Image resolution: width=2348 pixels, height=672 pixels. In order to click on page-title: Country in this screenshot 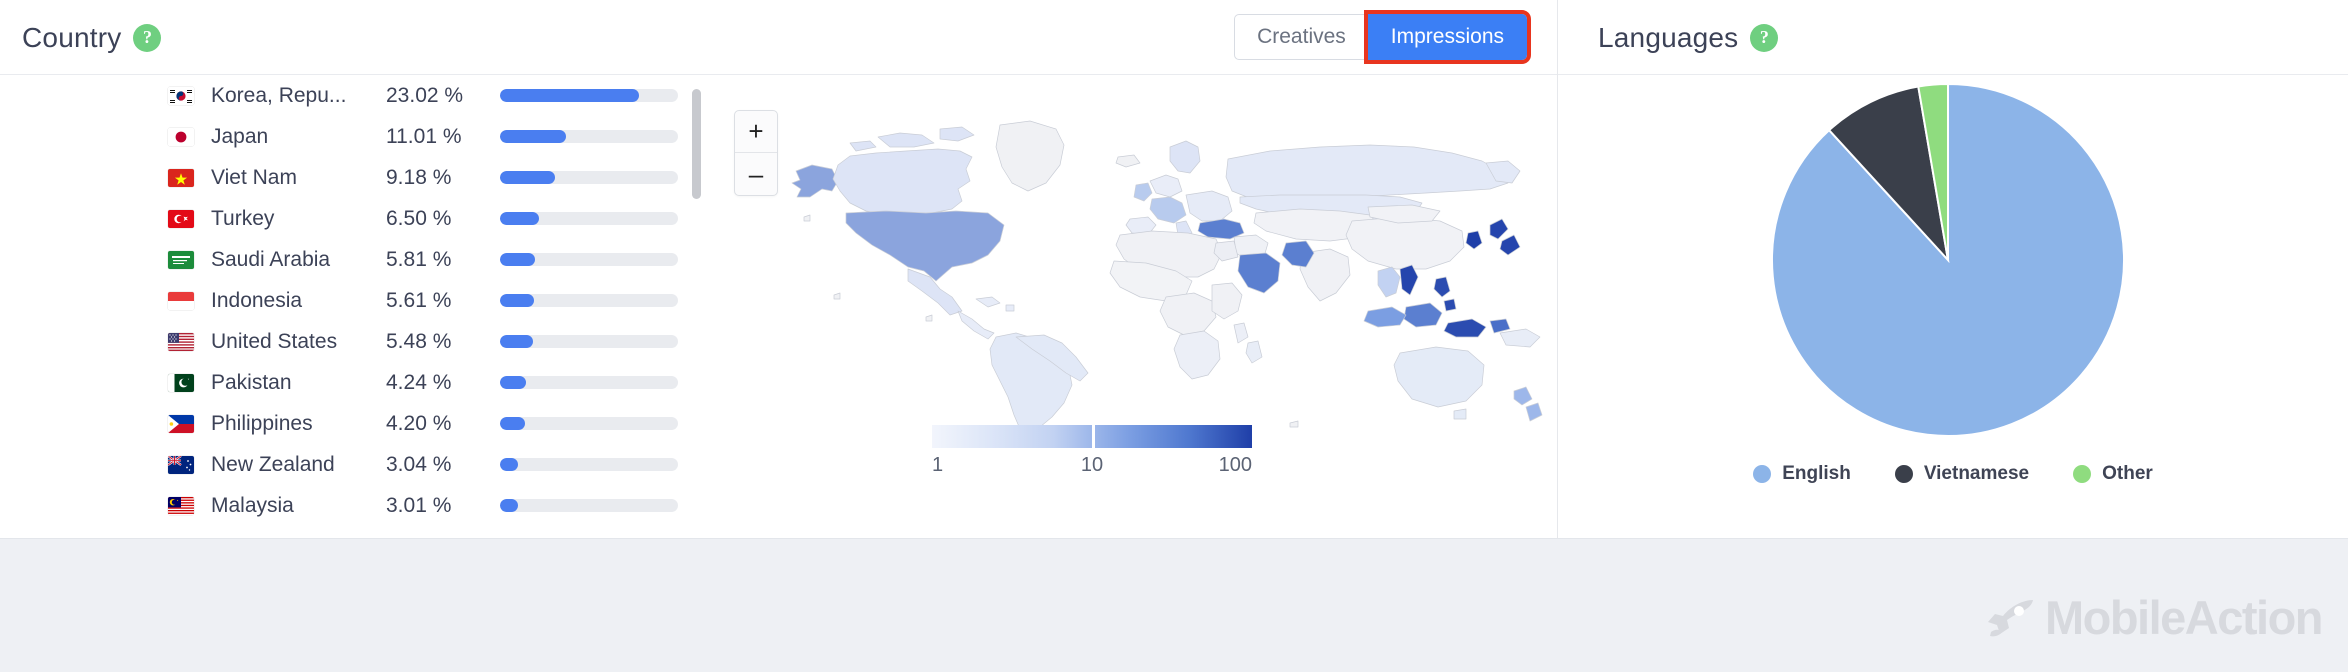, I will do `click(72, 37)`.